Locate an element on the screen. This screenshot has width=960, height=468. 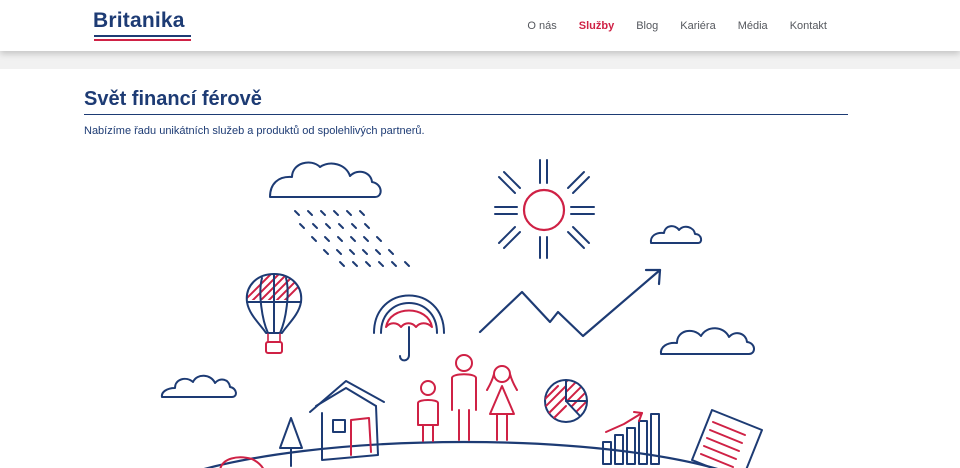
umbrella-icon is located at coordinates (409, 328).